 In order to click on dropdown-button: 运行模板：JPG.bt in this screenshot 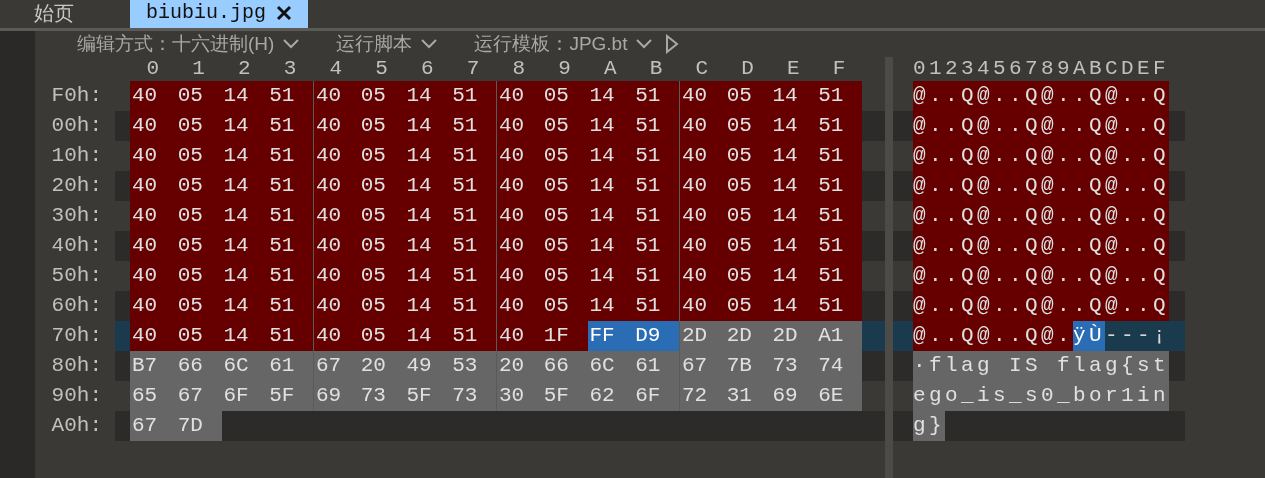, I will do `click(564, 44)`.